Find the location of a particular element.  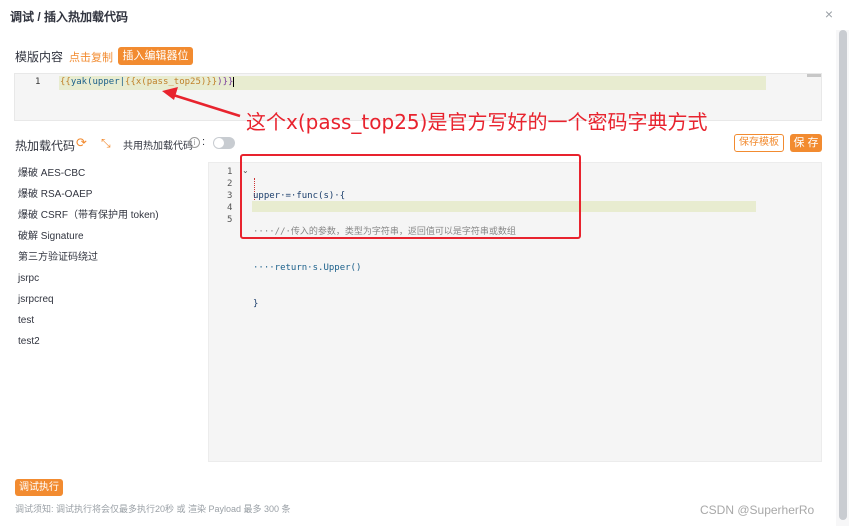

list-item: 第三方验证码绕过 is located at coordinates (88, 262).